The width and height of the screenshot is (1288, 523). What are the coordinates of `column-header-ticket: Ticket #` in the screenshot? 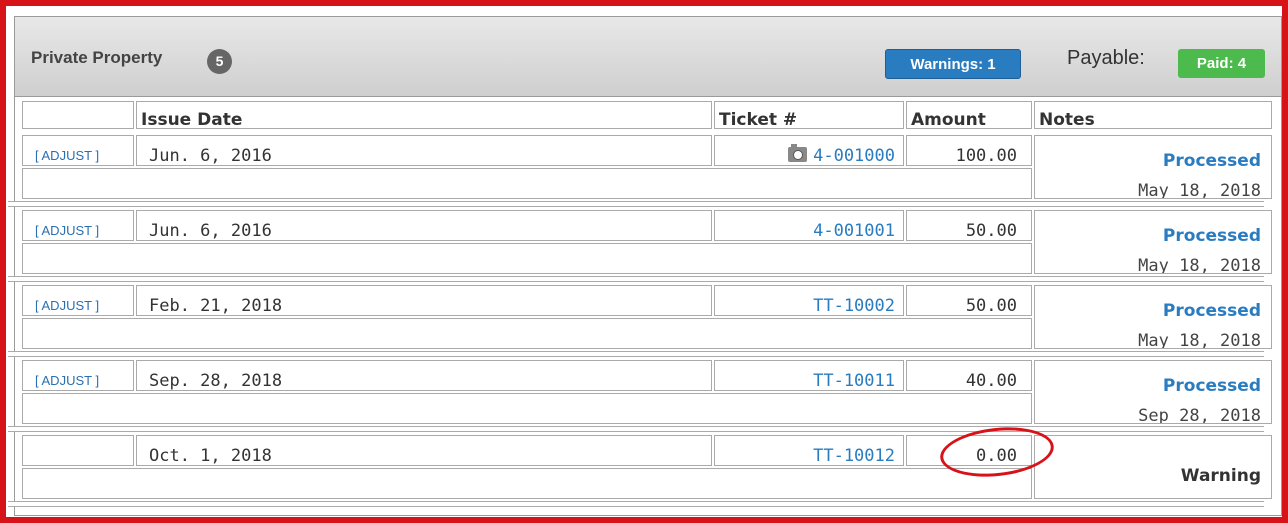 It's located at (809, 115).